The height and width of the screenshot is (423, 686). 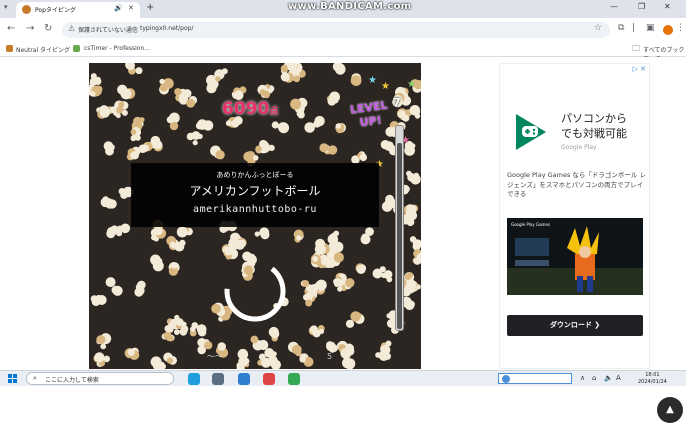 I want to click on address-bar: ⚠ 保護されていない通信 typingx0.net/pop/ ☆, so click(x=336, y=30).